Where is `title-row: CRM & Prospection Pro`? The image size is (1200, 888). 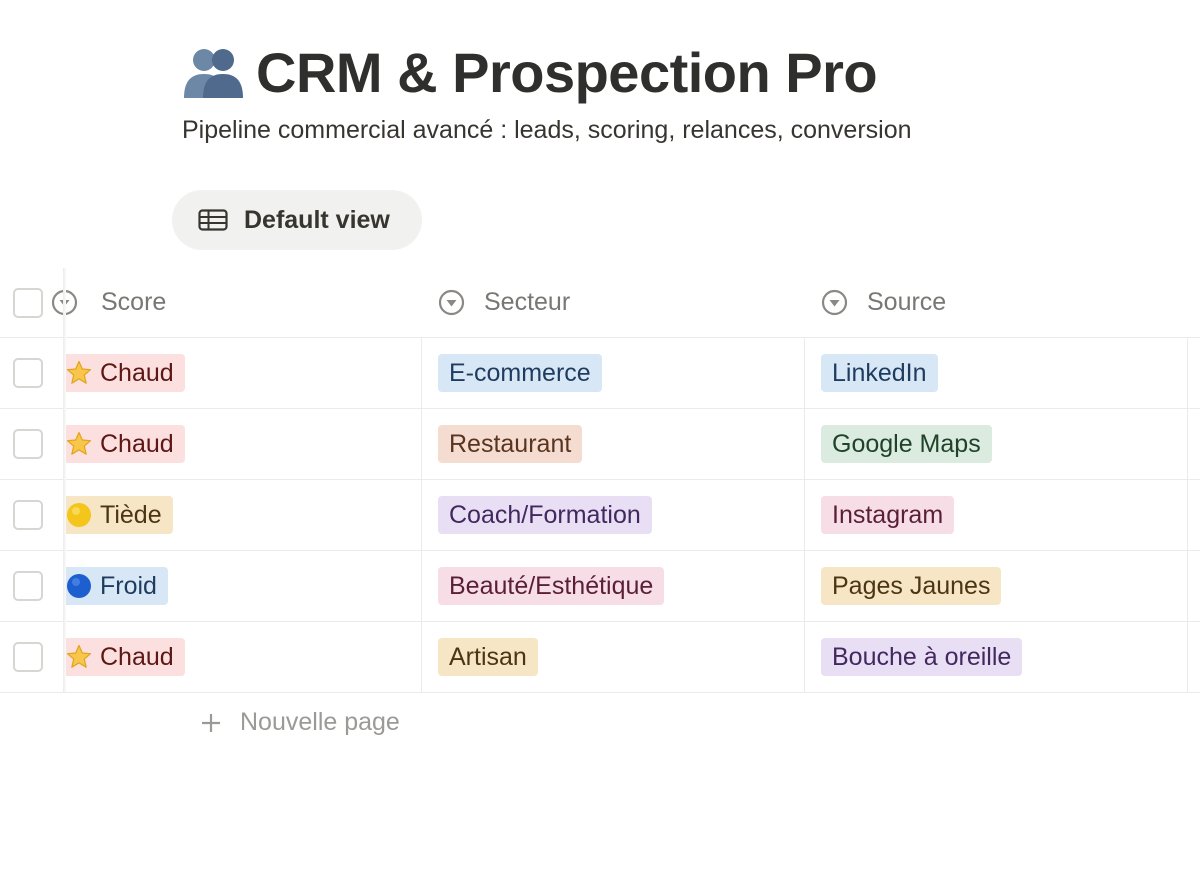 title-row: CRM & Prospection Pro is located at coordinates (547, 72).